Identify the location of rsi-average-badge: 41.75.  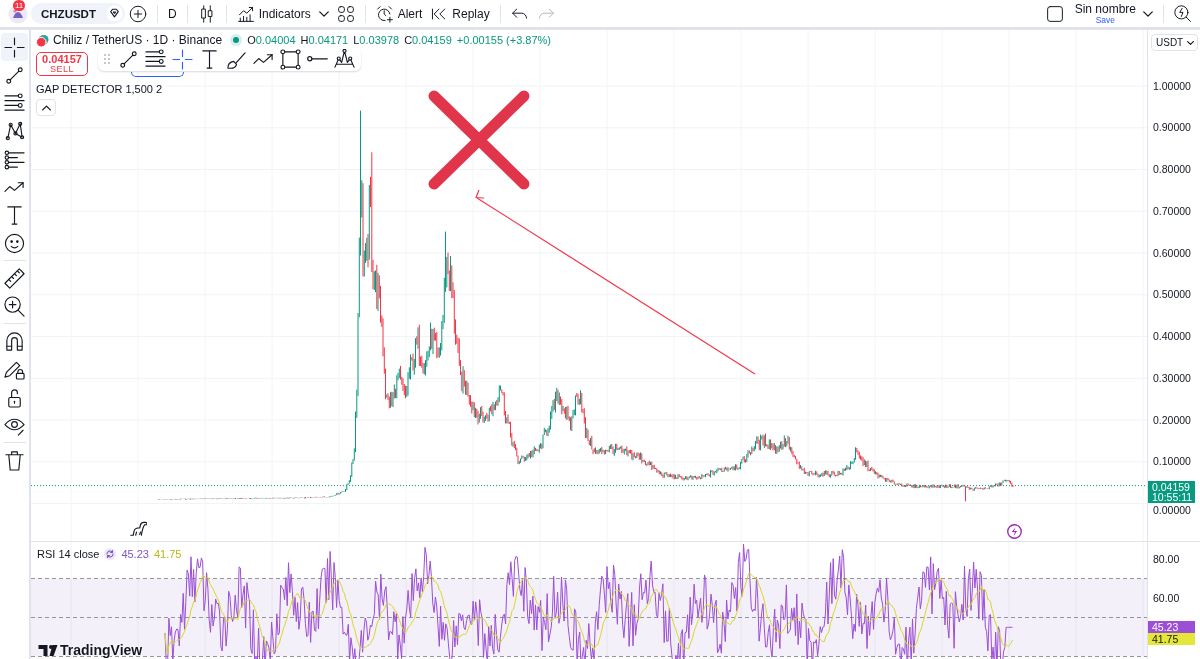
(1171, 639).